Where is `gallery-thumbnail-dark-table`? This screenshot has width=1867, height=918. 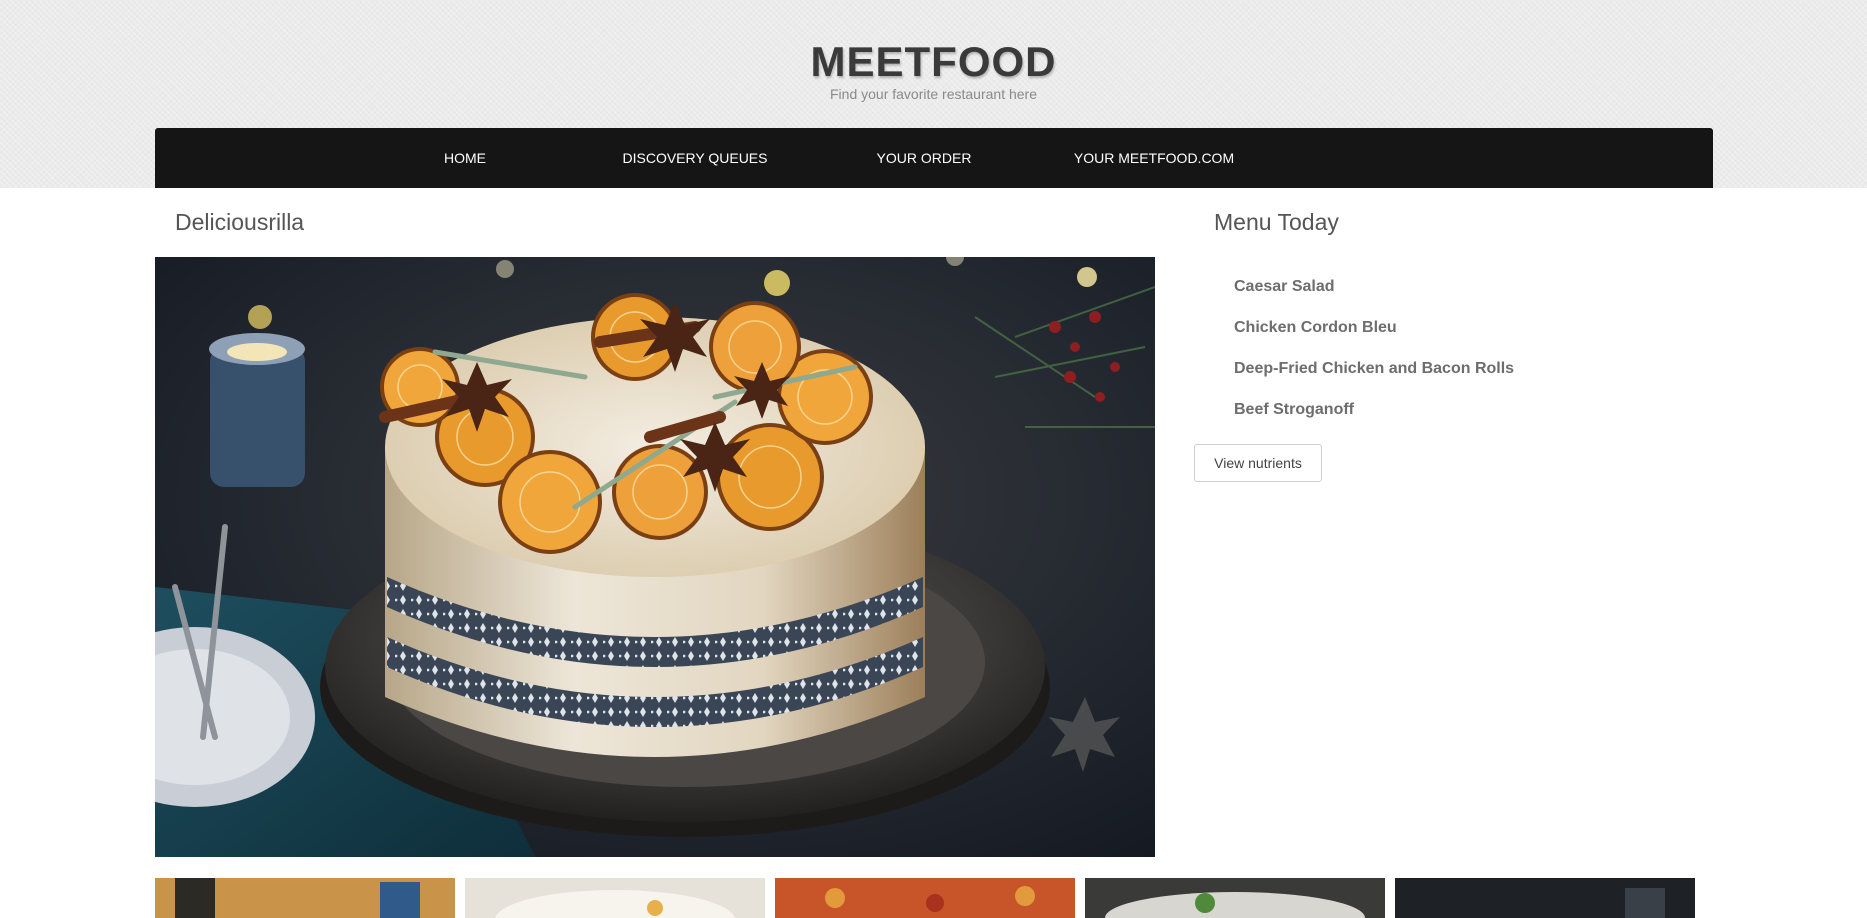
gallery-thumbnail-dark-table is located at coordinates (1545, 898).